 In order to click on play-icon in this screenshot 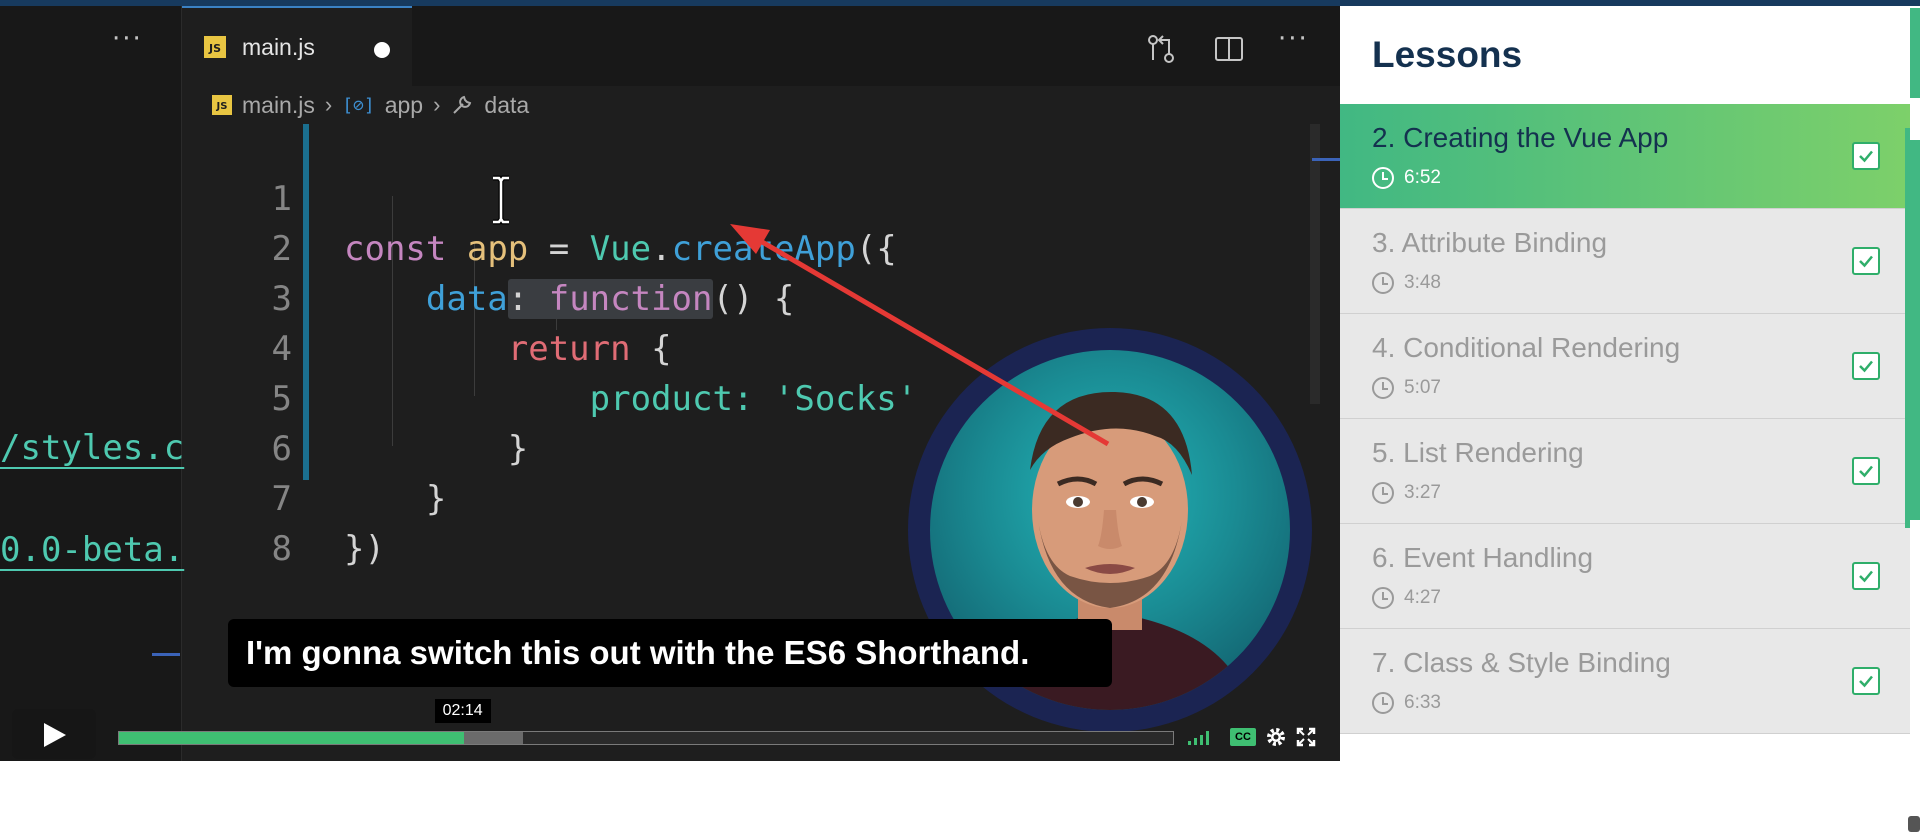, I will do `click(55, 735)`.